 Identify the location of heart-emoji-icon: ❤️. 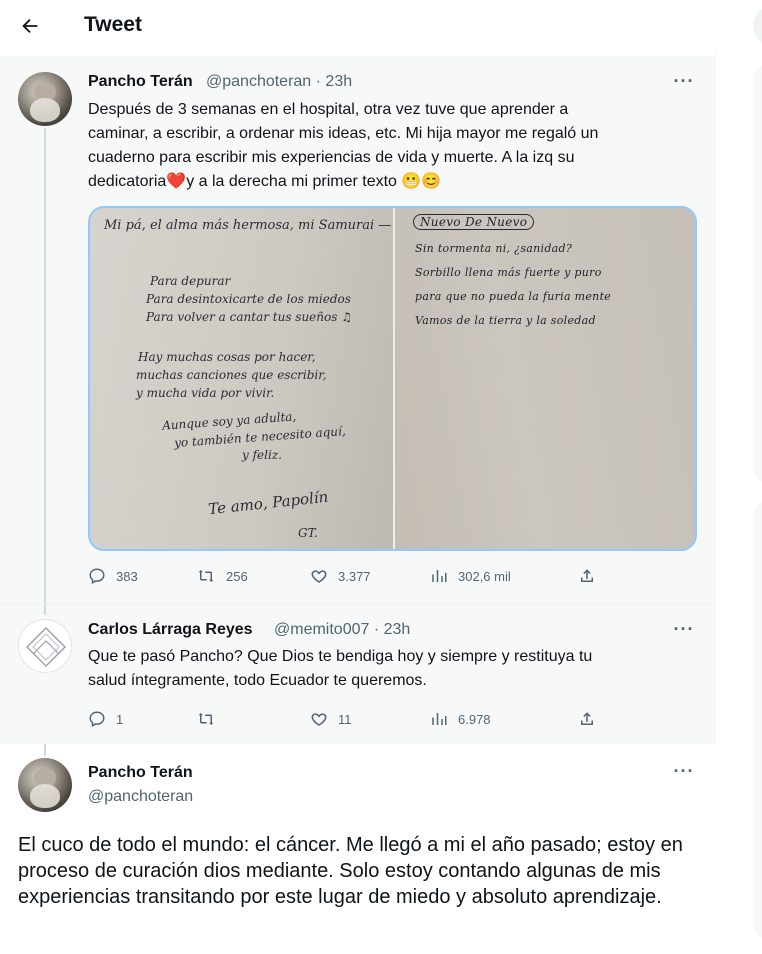
(176, 181).